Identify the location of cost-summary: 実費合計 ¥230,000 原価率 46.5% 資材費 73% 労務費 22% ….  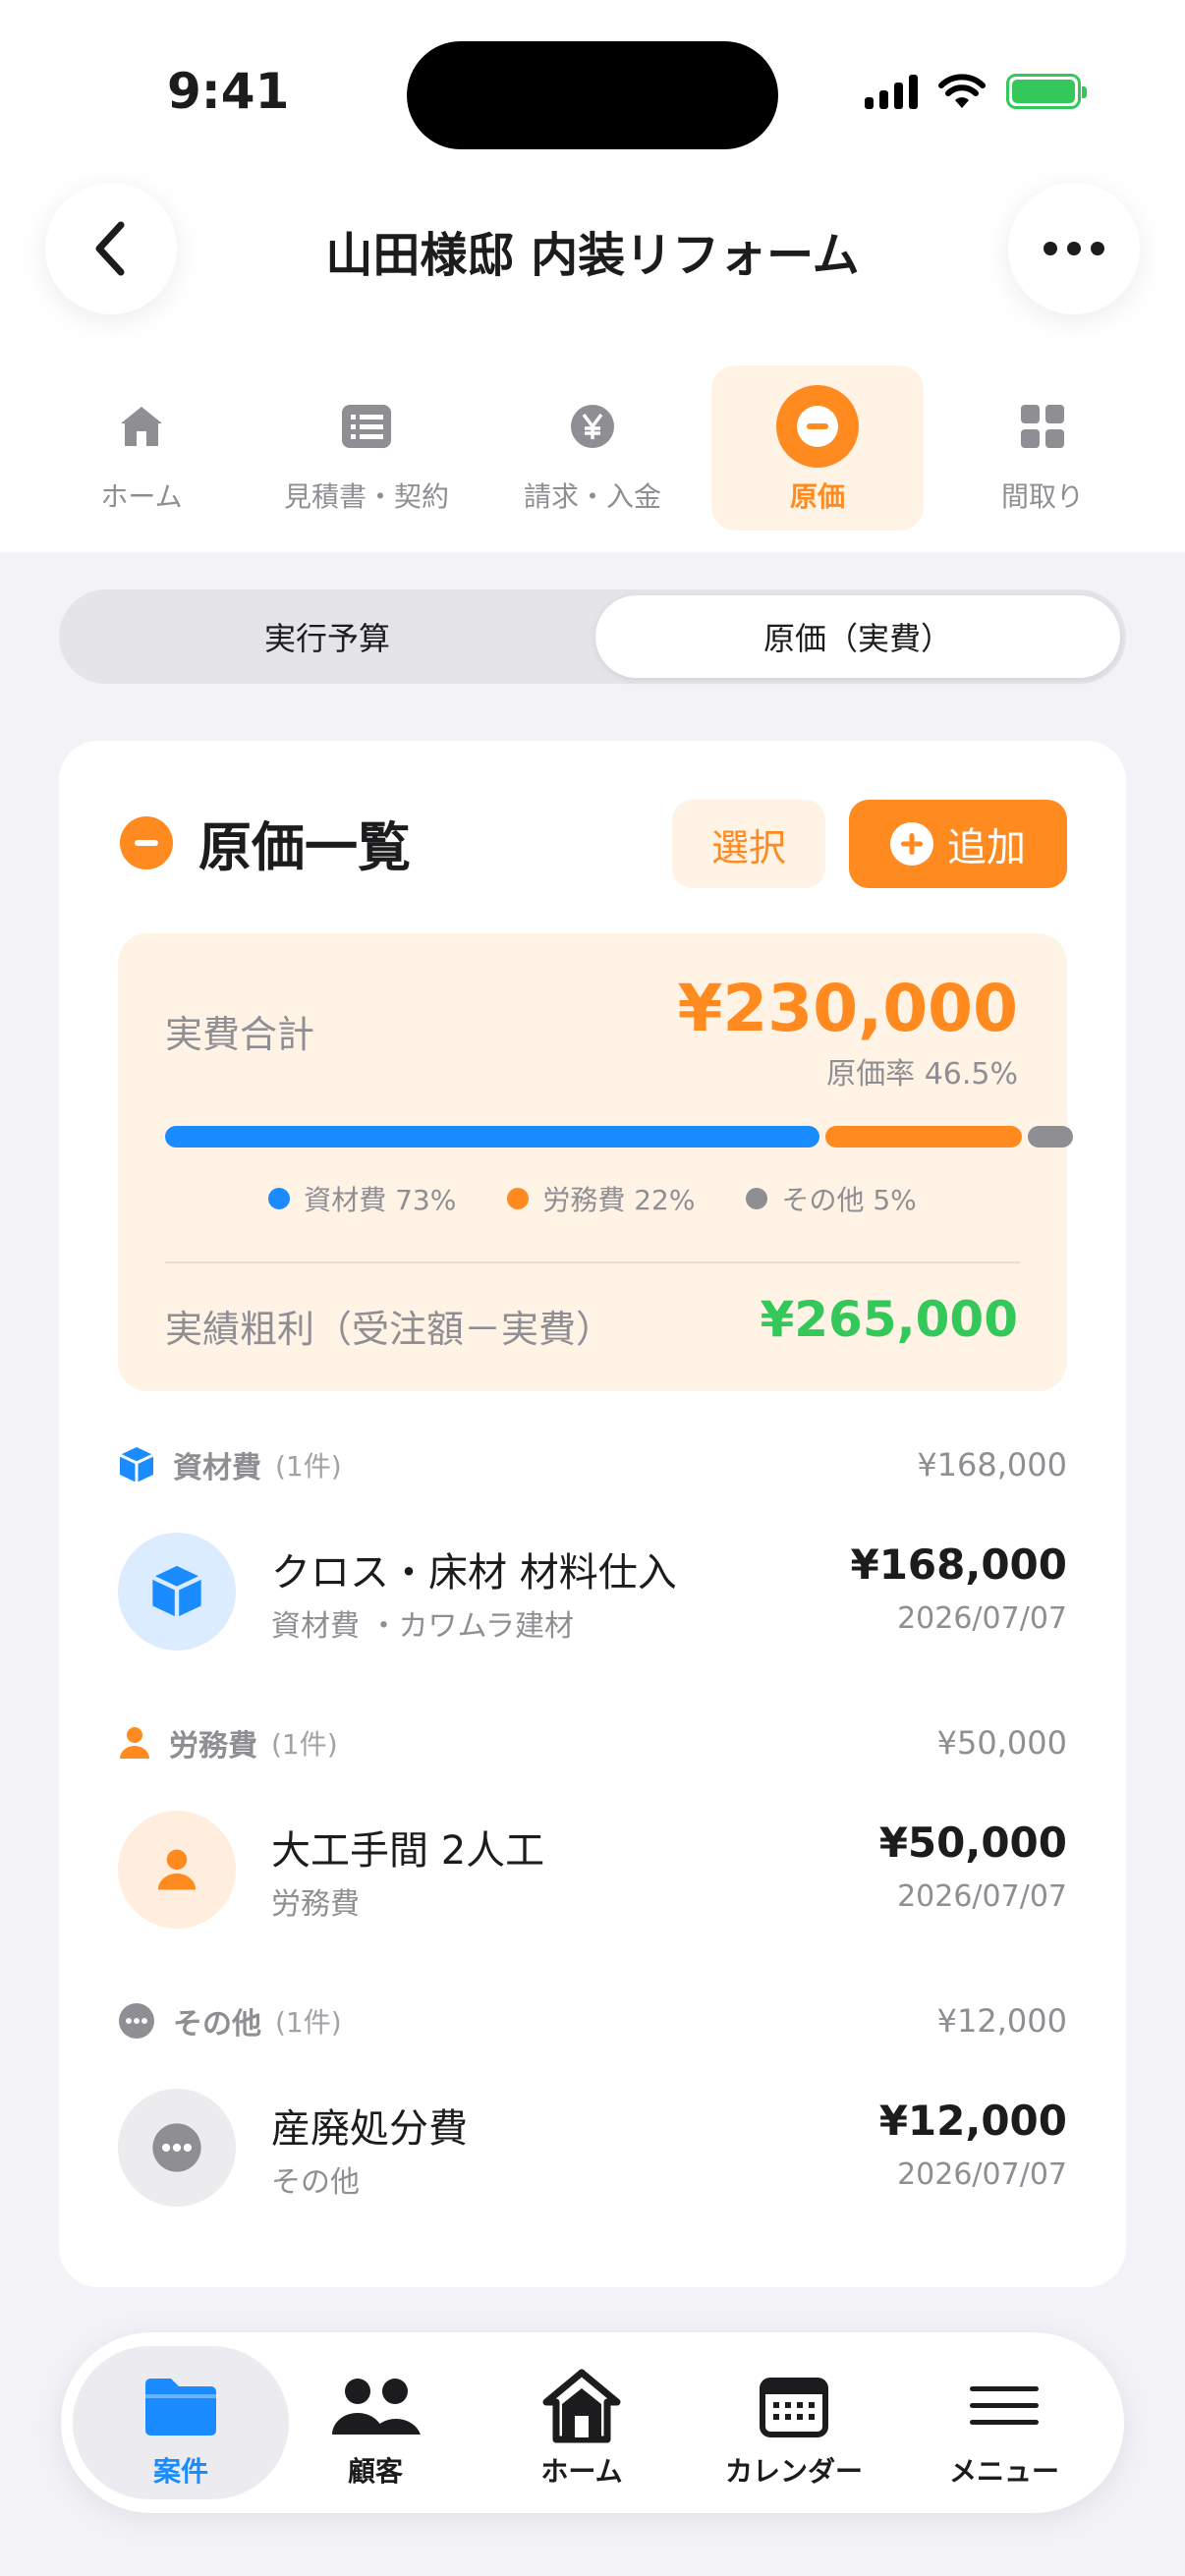
(596, 1162).